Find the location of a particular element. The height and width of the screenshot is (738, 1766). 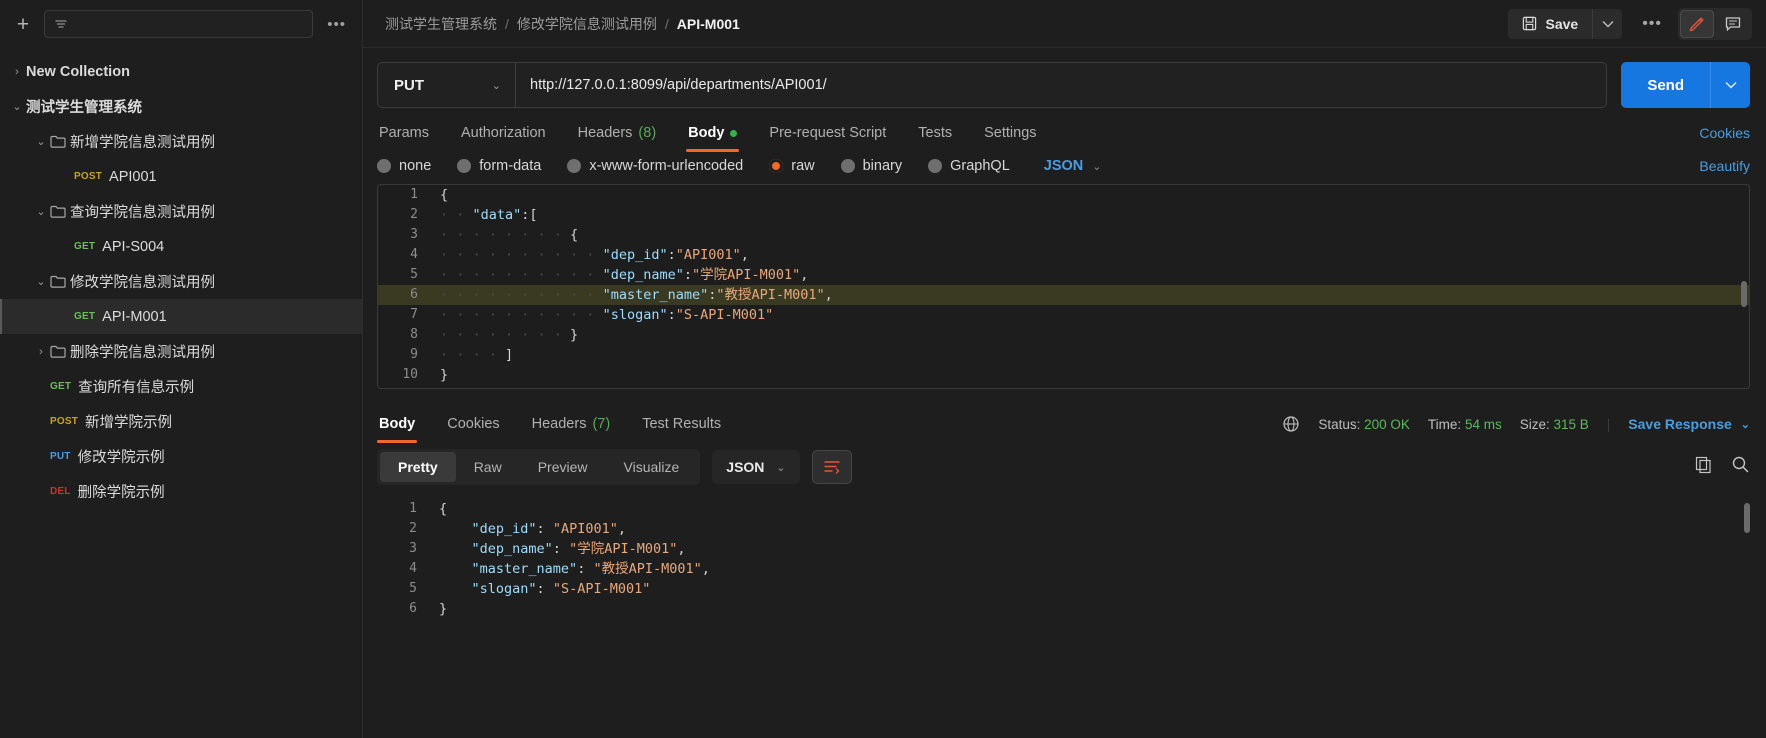

editor-scrollbar is located at coordinates (1744, 294).